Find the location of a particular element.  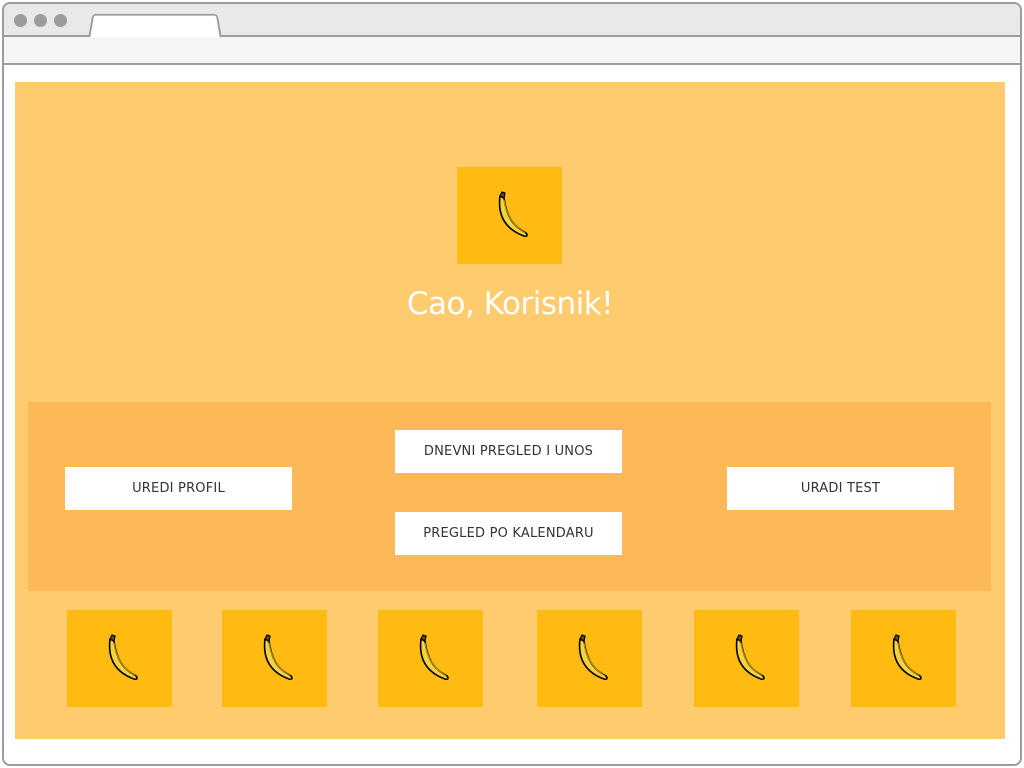

window-maximize-dot is located at coordinates (60, 20).